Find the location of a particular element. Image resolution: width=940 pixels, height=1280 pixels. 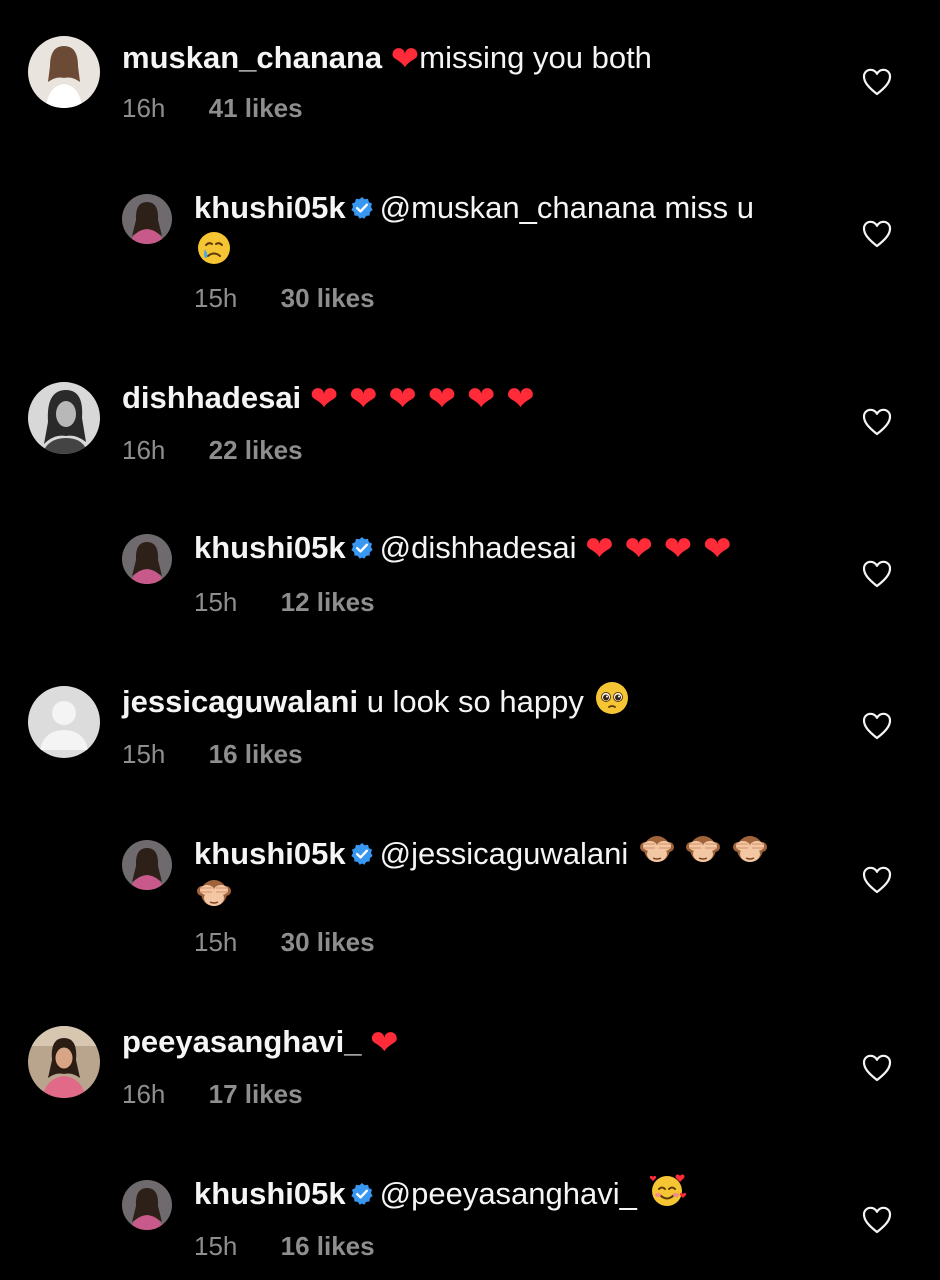

comment-text: muskan_chanana ❤missing you both is located at coordinates (472, 58).